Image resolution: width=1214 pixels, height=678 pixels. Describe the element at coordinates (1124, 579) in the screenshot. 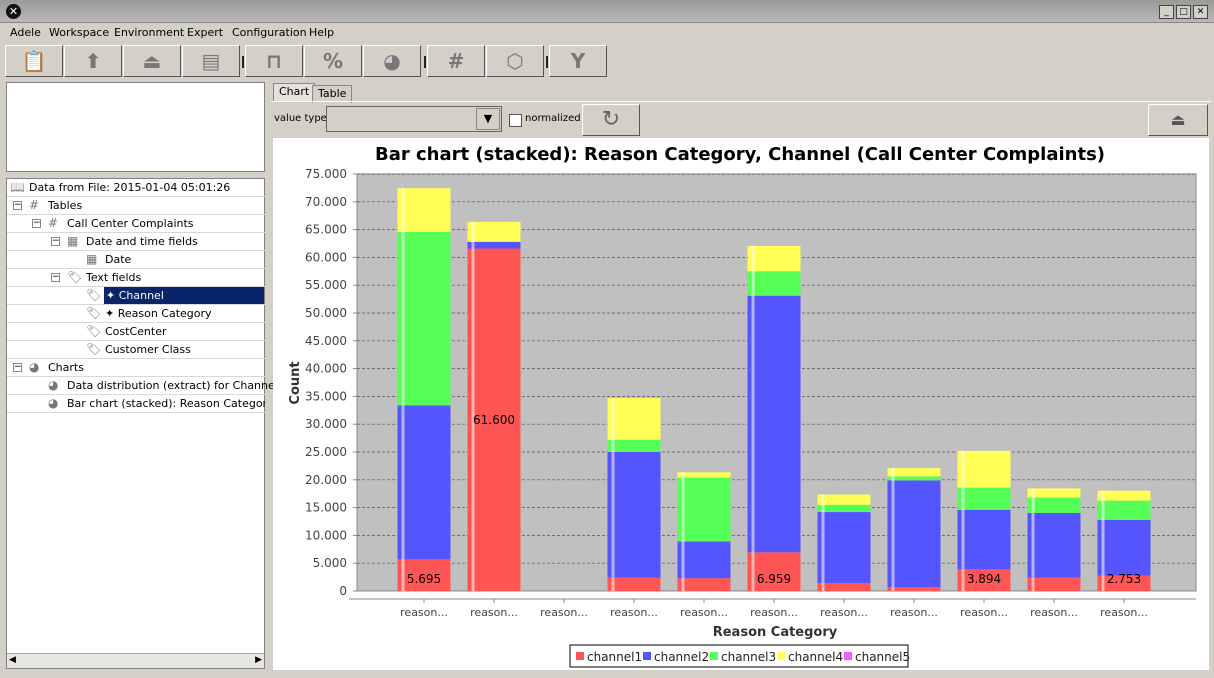

I see `data-label: 2.753` at that location.